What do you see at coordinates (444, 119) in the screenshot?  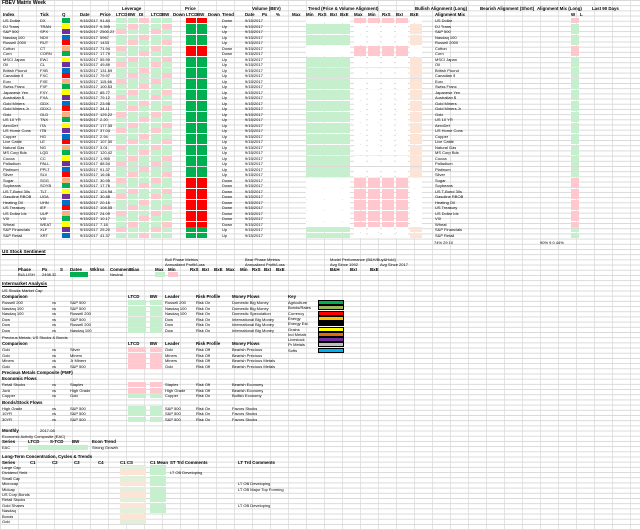 I see `mix-label: US 10 YR` at bounding box center [444, 119].